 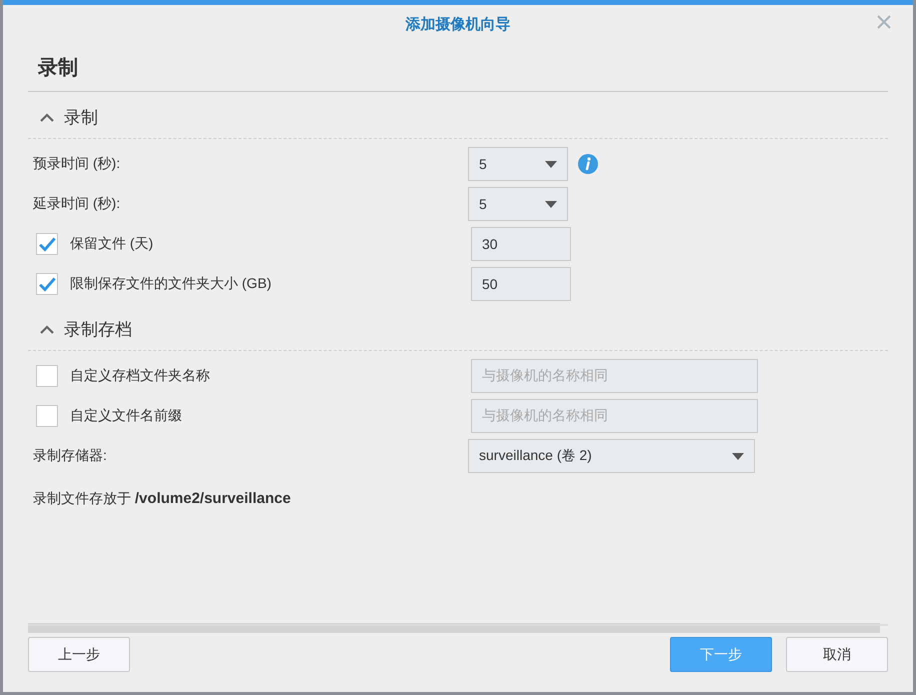 What do you see at coordinates (458, 24) in the screenshot?
I see `window-title: 添加摄像机向导` at bounding box center [458, 24].